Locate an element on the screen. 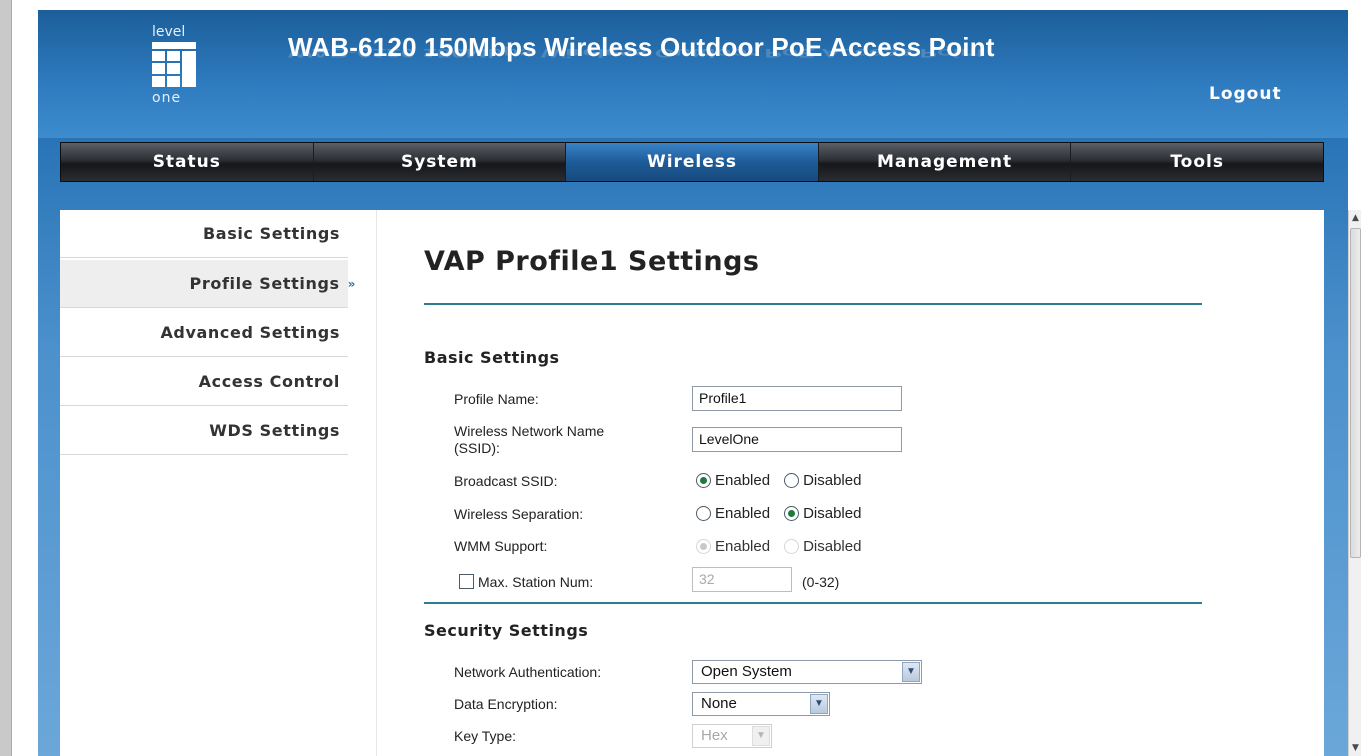 The width and height of the screenshot is (1361, 756). wmm-support-radio-group: Enabled Disabled is located at coordinates (785, 546).